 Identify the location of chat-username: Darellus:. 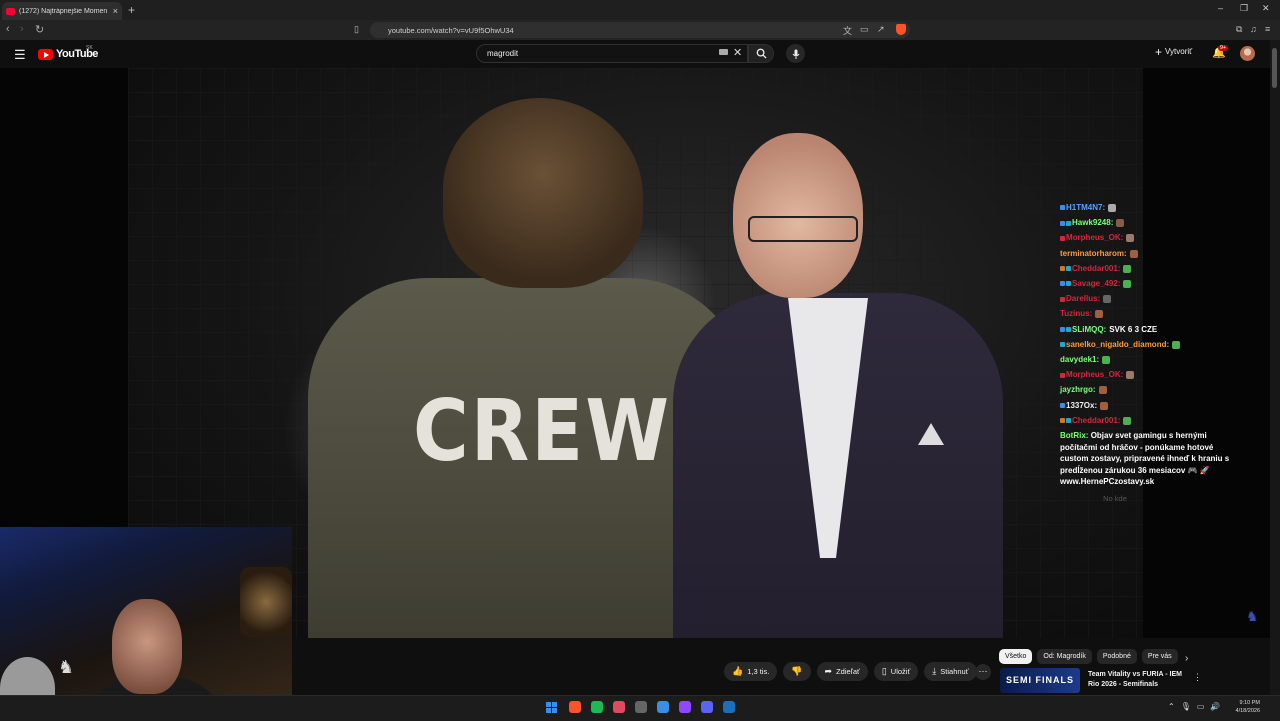
(1083, 298).